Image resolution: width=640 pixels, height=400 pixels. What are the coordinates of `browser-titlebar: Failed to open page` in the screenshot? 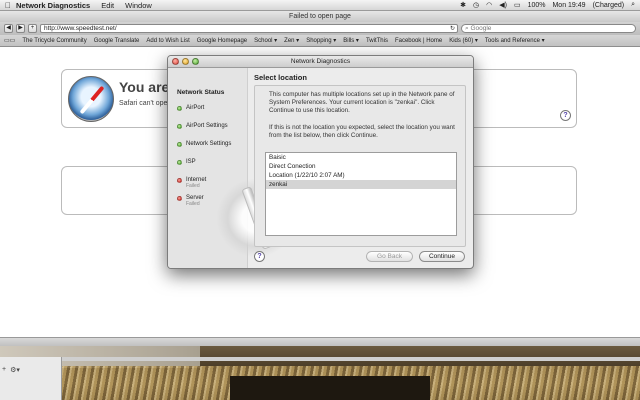 It's located at (320, 16).